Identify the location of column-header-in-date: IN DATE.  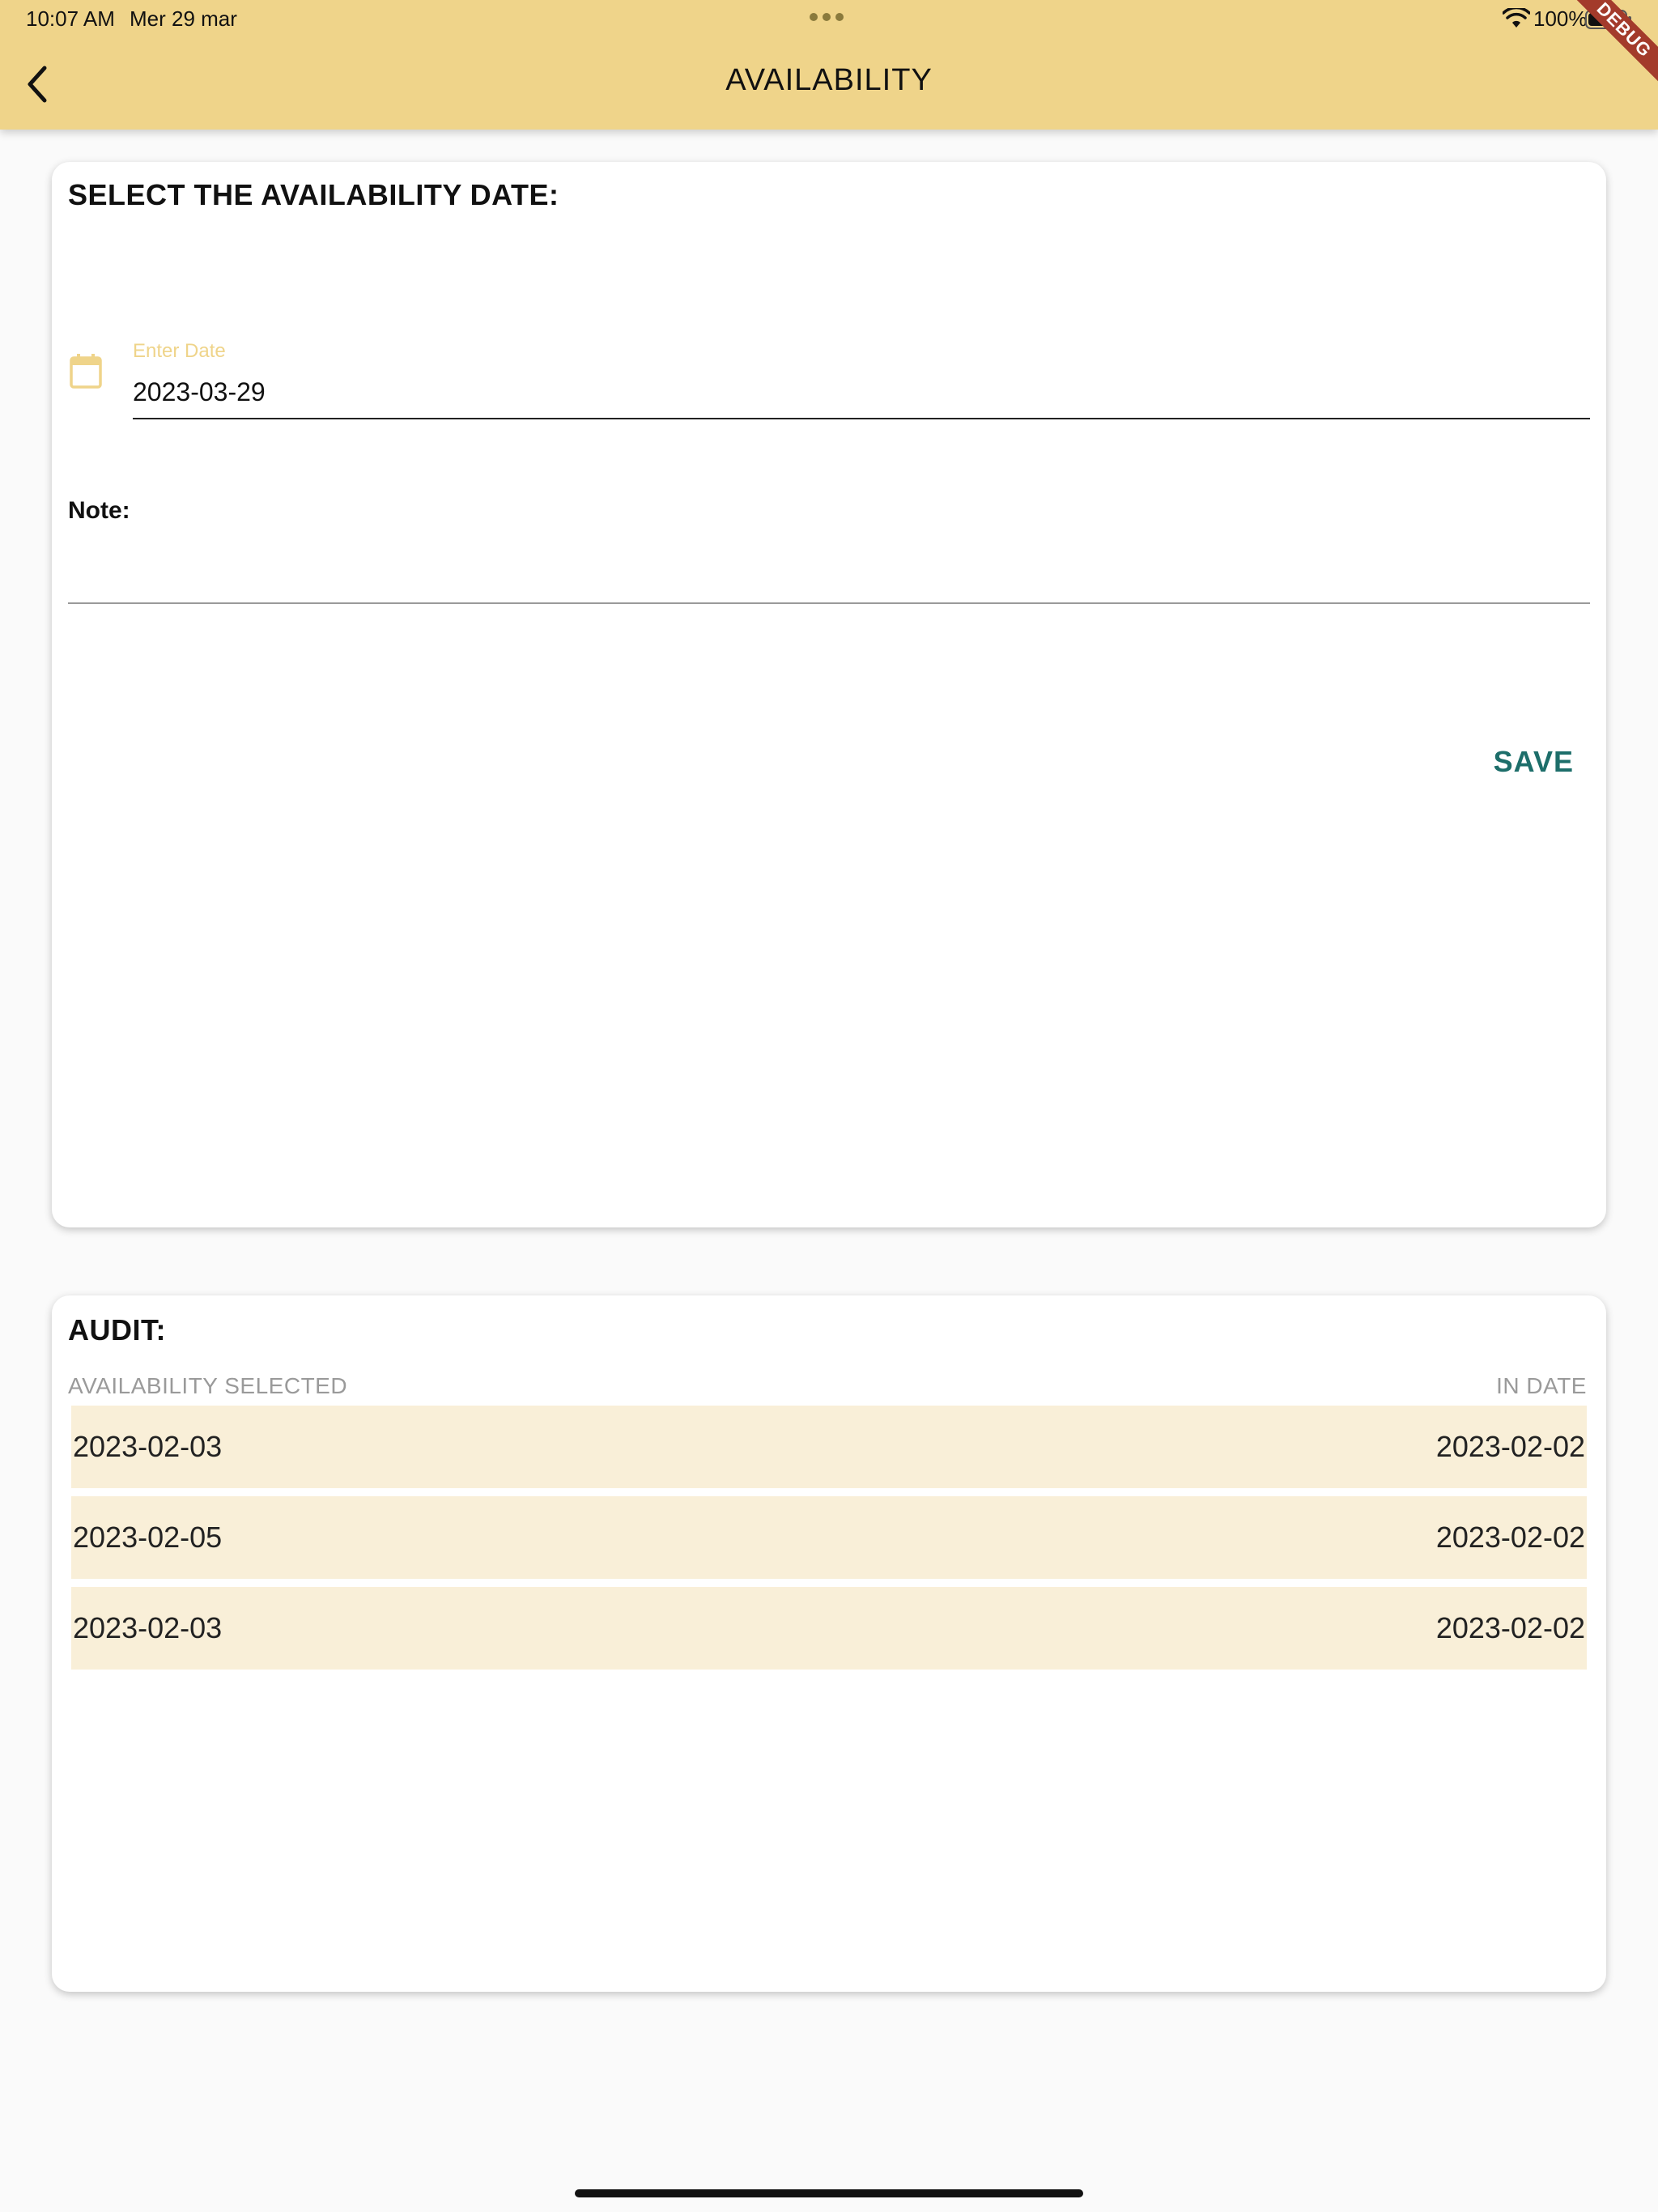
(1541, 1386).